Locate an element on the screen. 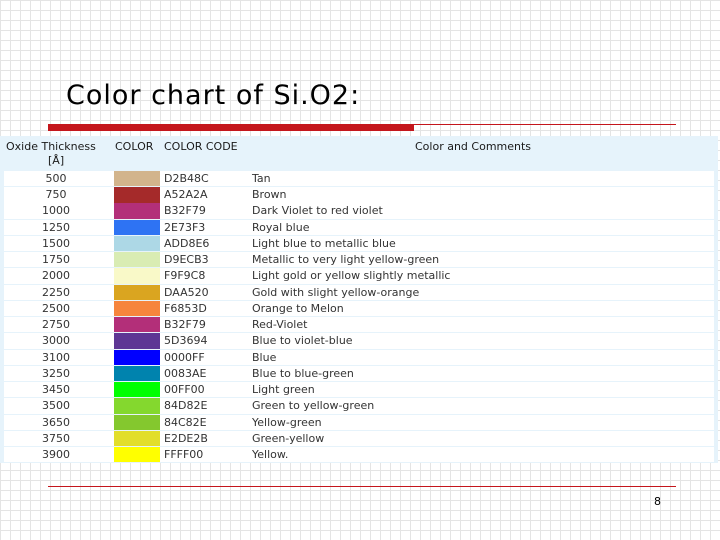  comment-cell: Tan is located at coordinates (261, 178).